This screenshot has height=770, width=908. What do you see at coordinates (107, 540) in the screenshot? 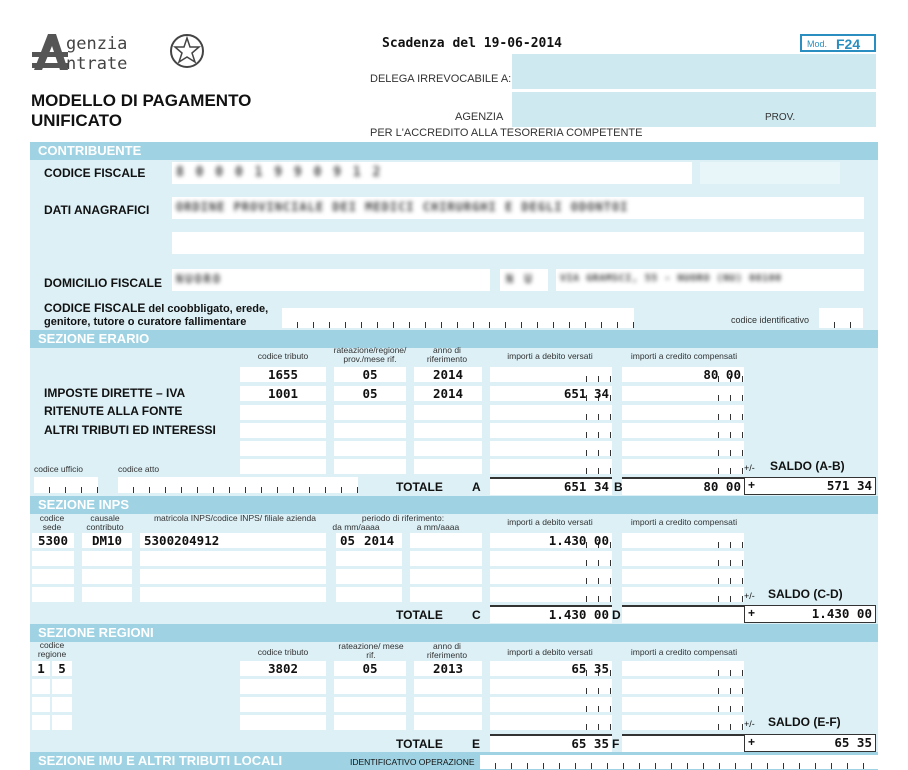
I see `inps-causale-cell: DM10` at bounding box center [107, 540].